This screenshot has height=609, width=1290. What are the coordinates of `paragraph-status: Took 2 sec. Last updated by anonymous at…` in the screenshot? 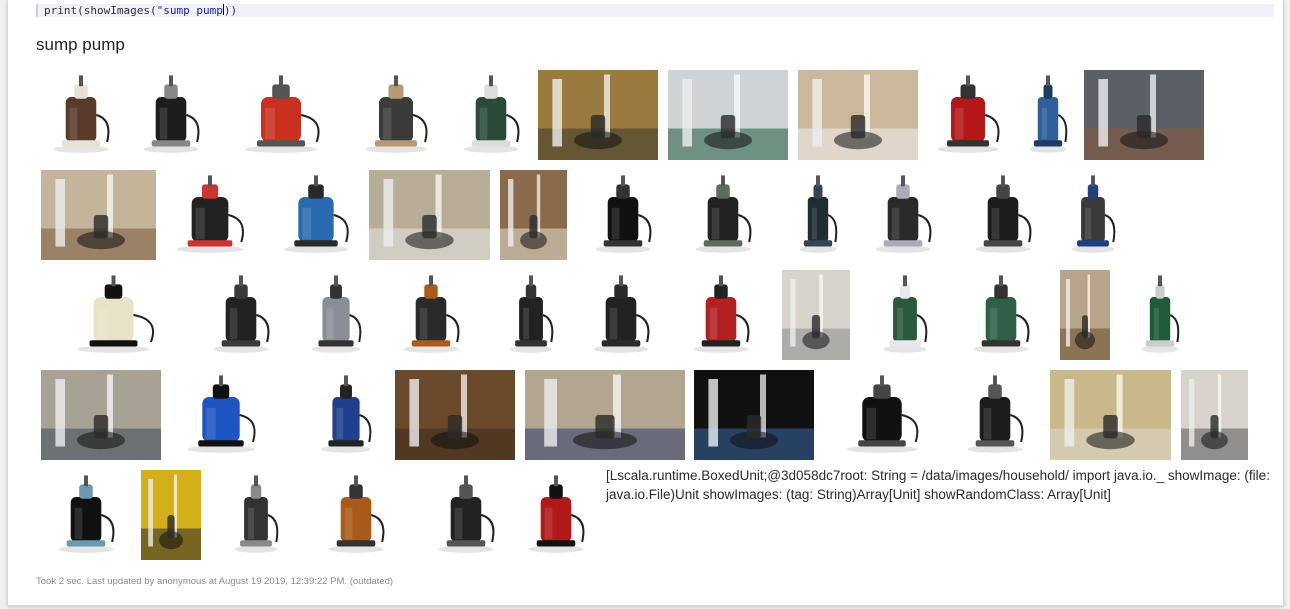 It's located at (215, 581).